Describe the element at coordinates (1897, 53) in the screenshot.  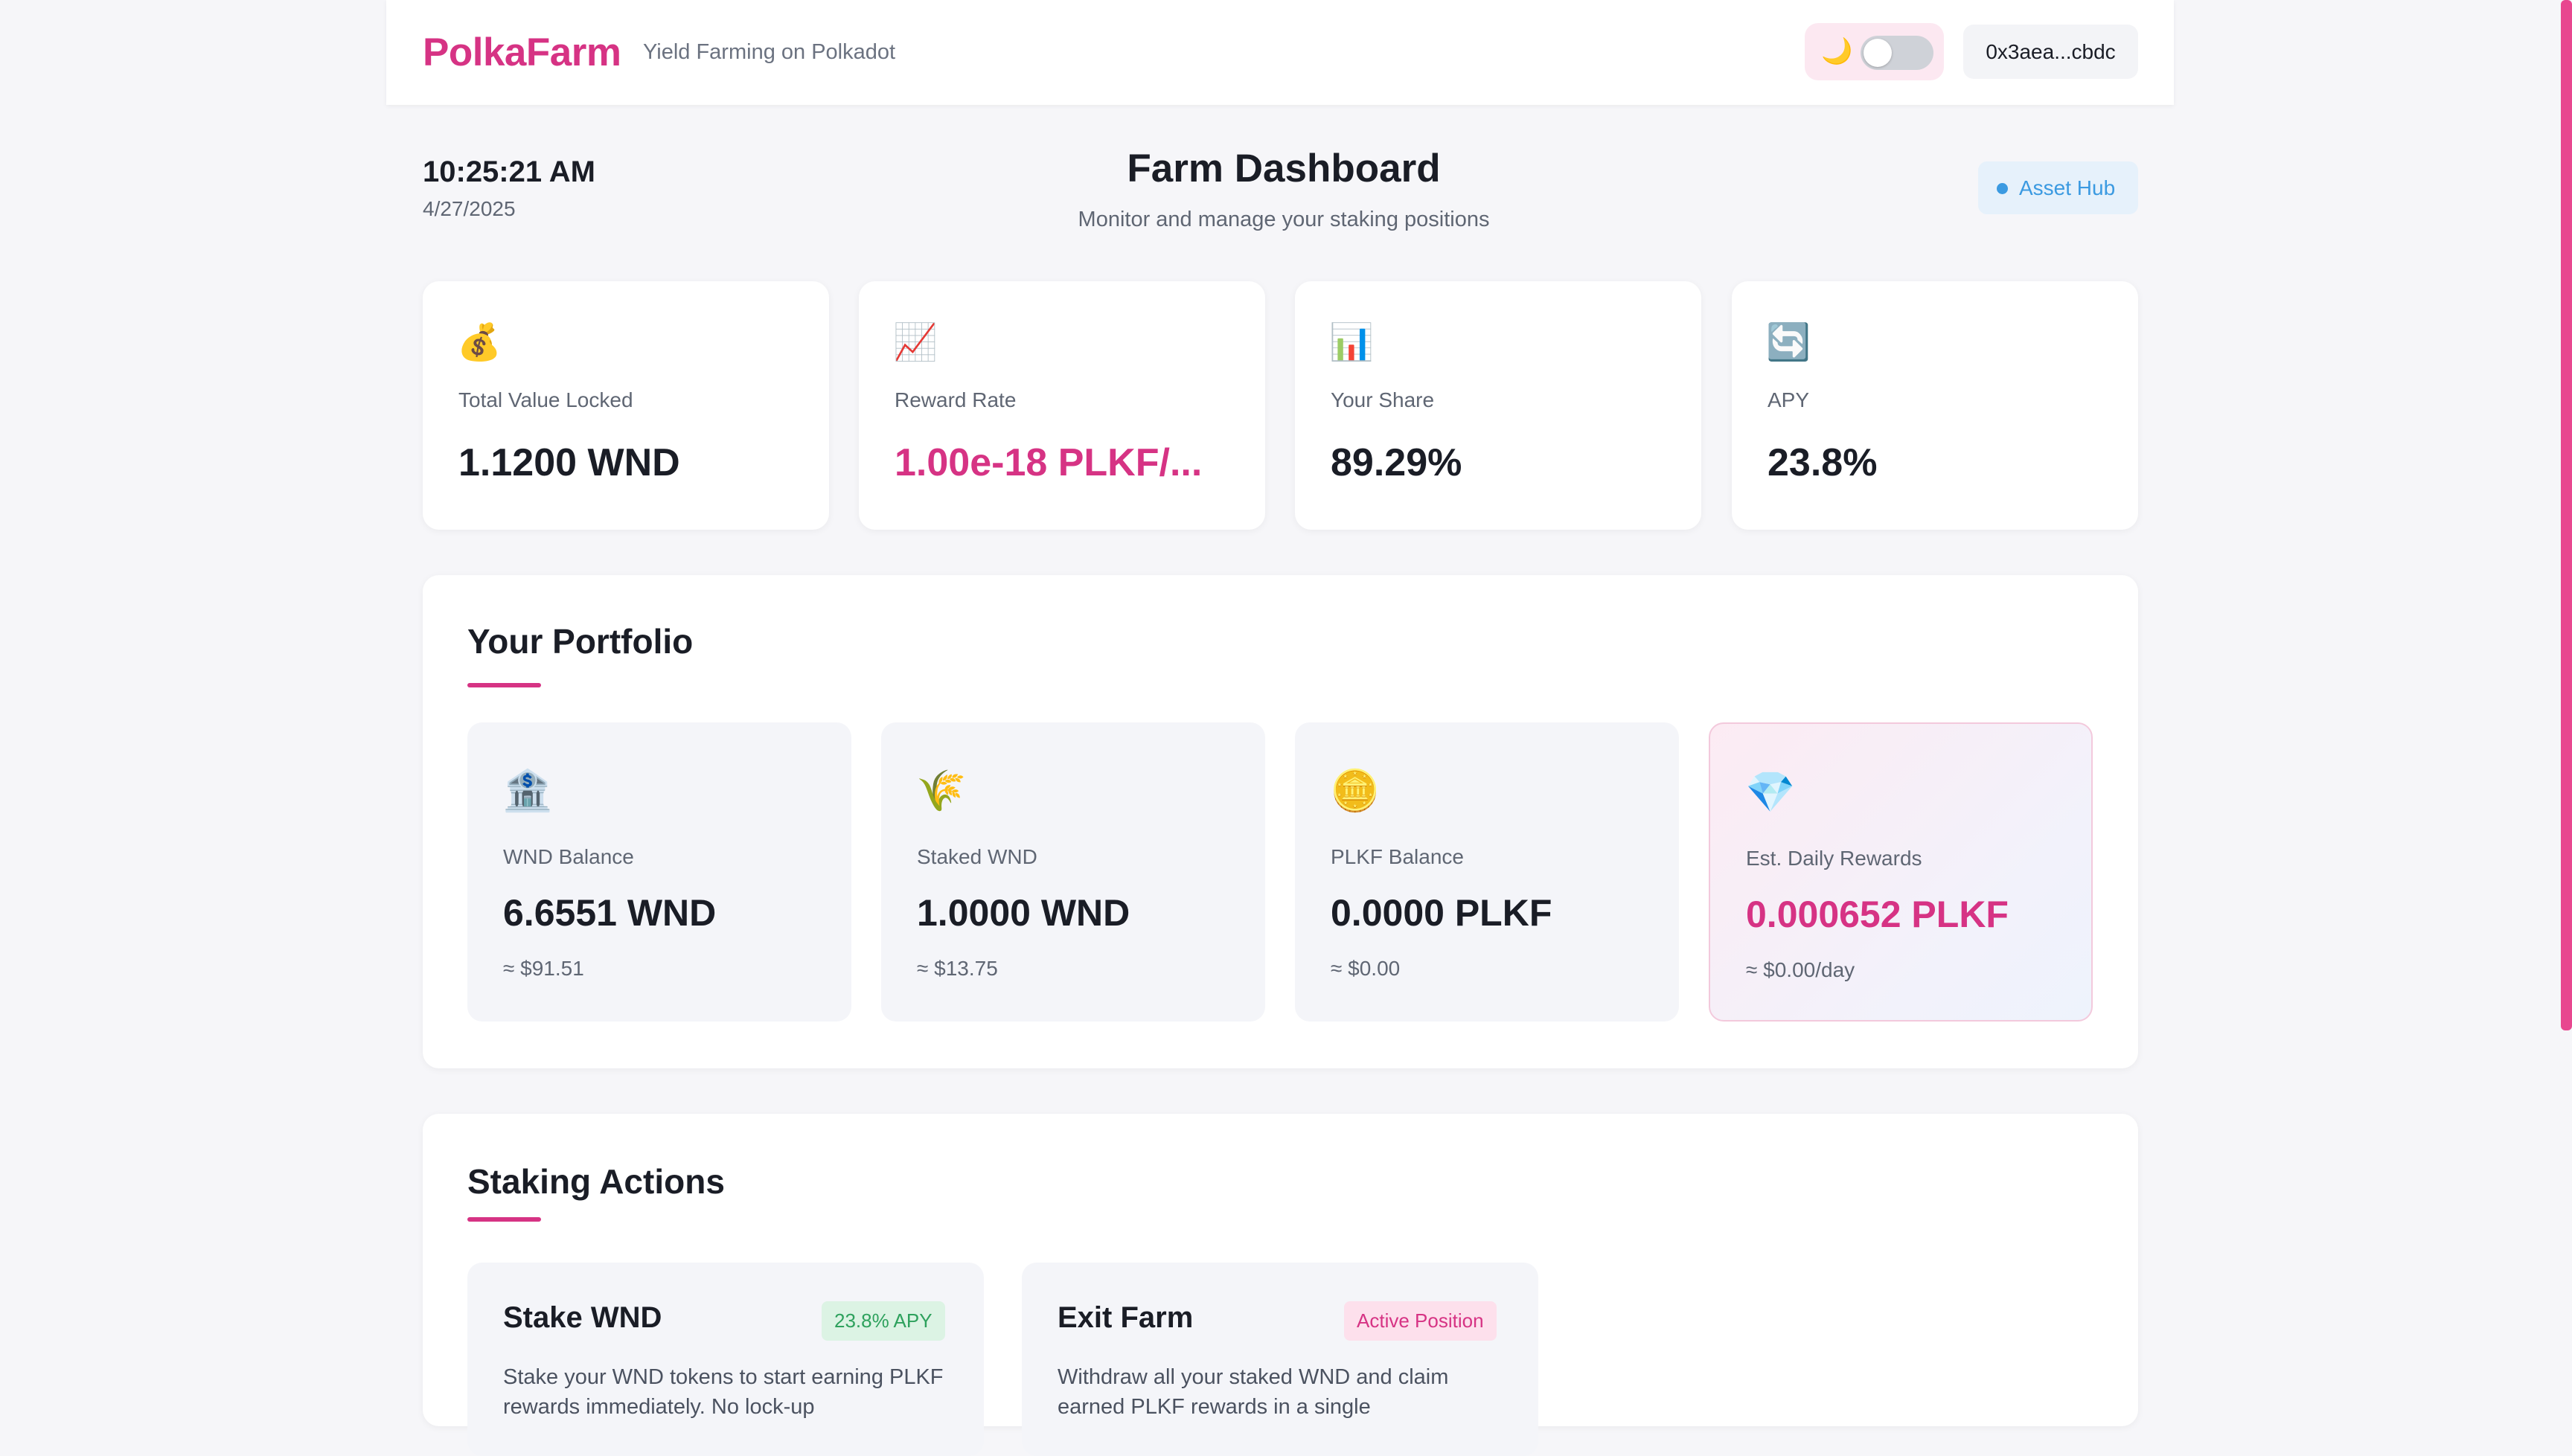
I see `toggle-track` at that location.